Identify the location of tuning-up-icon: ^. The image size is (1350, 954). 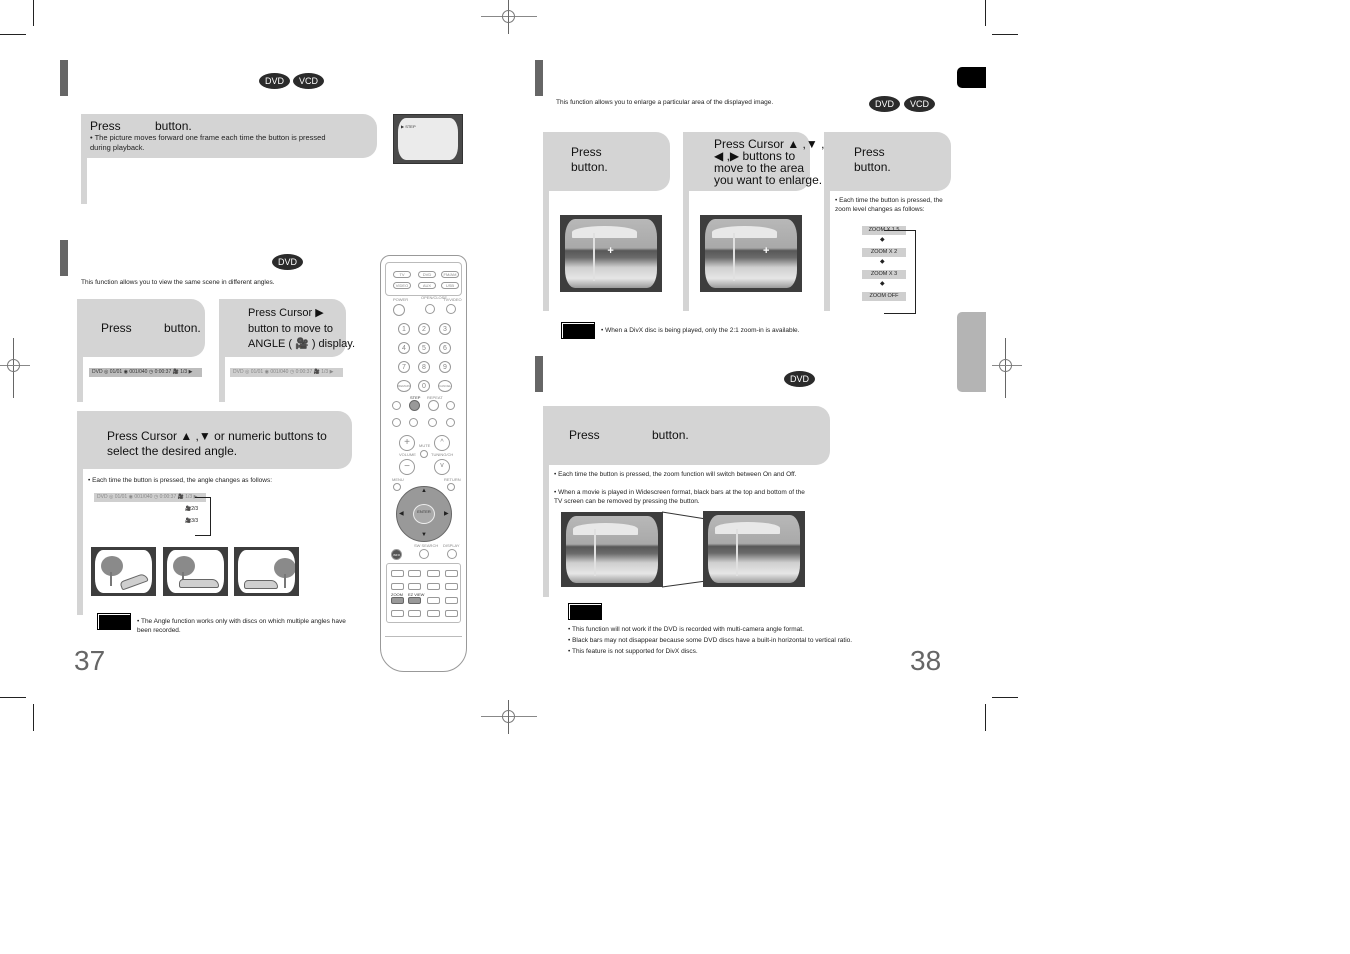
(442, 443).